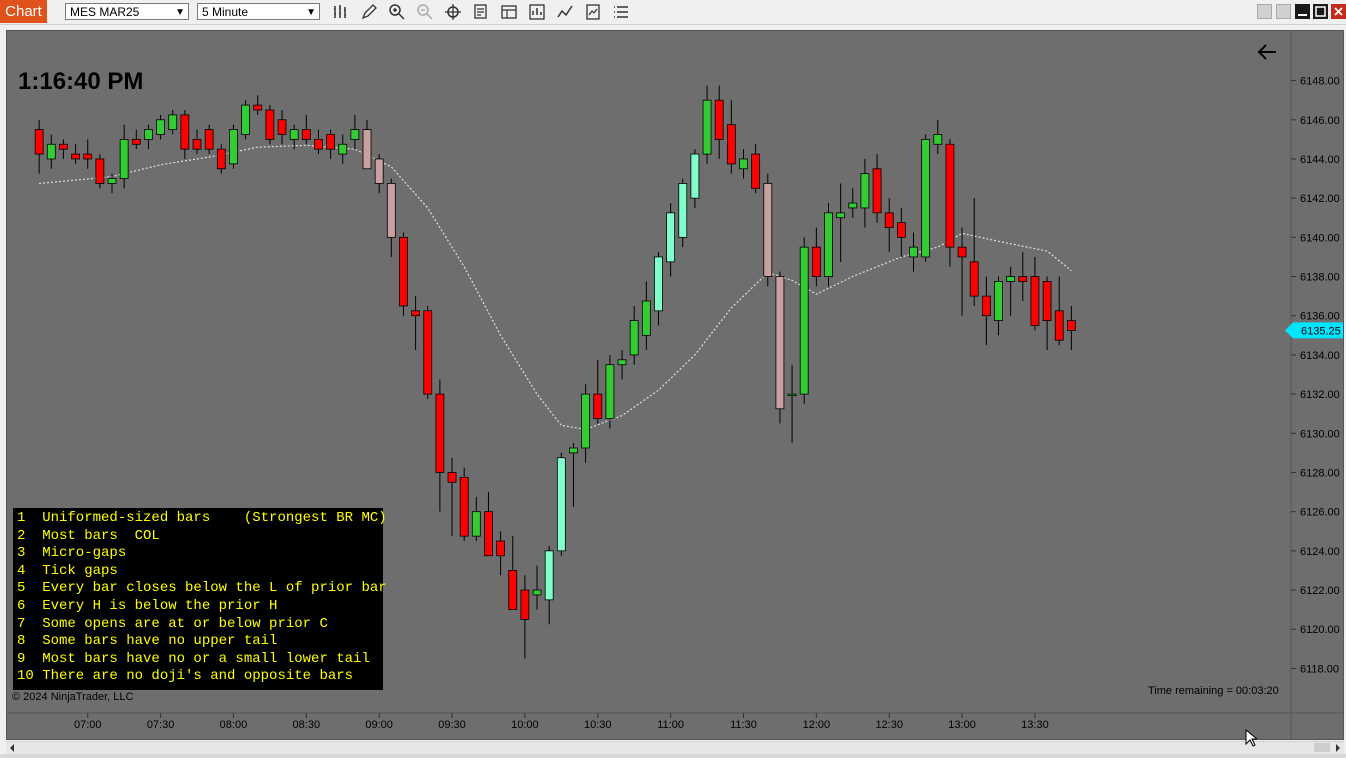 The width and height of the screenshot is (1346, 758). I want to click on current-time-label: 1:16:40 PM, so click(81, 81).